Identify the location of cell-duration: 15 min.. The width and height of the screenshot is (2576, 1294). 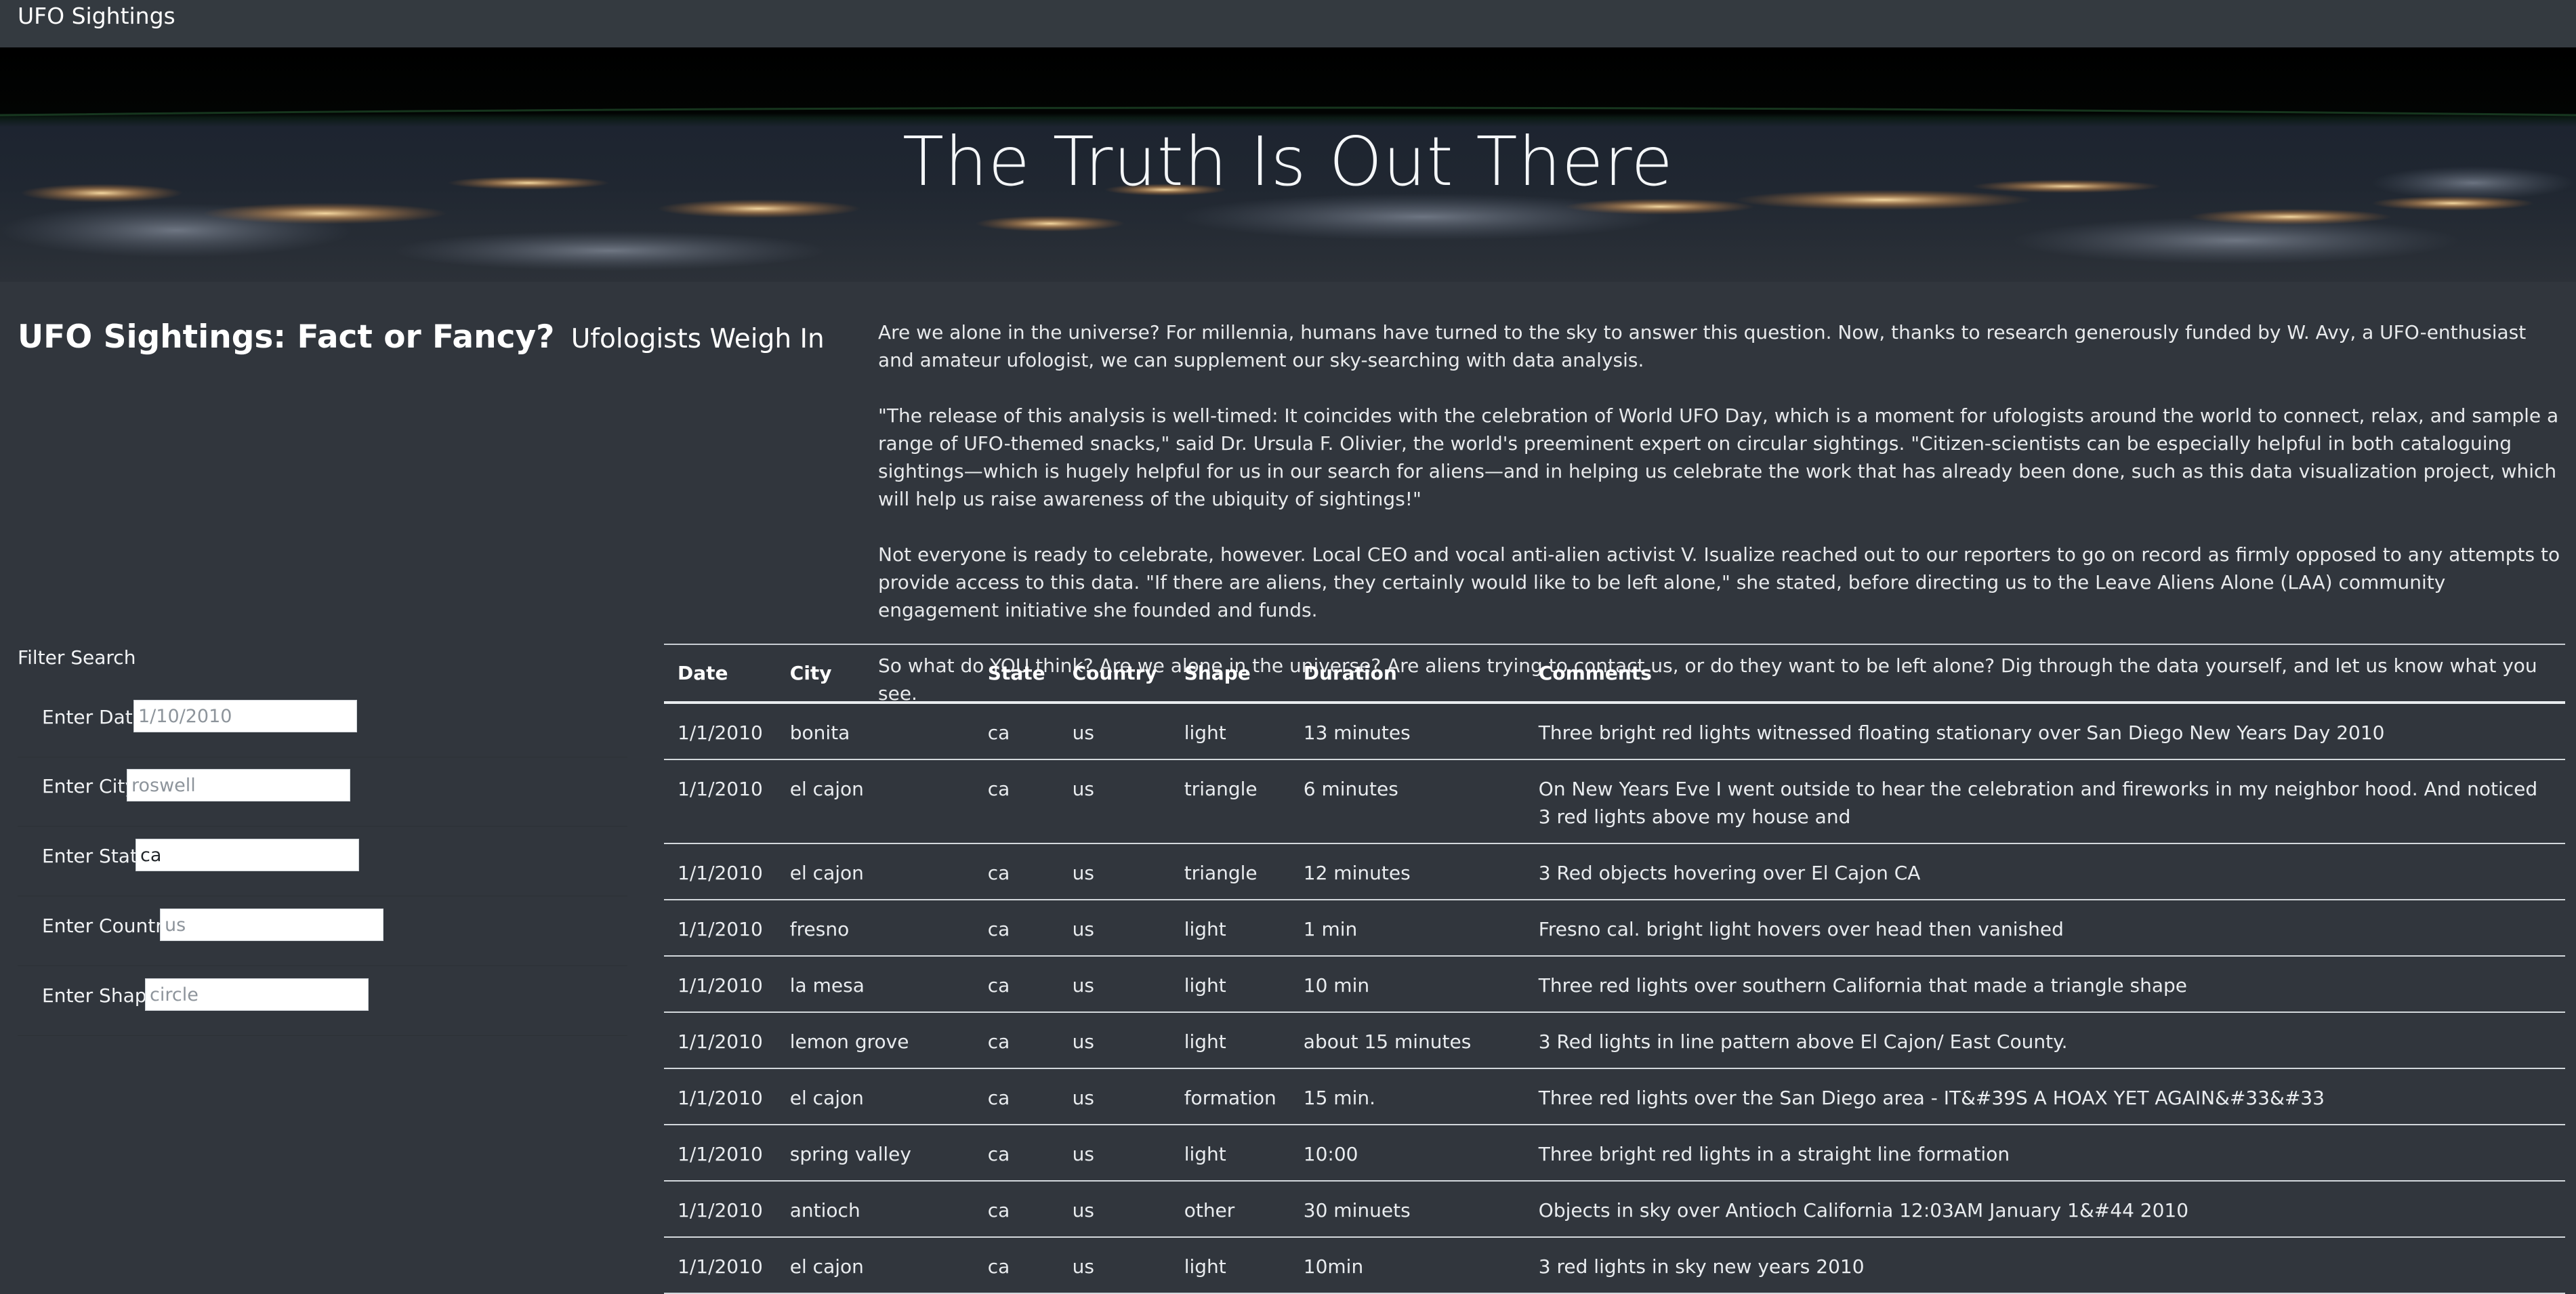
(1339, 1098).